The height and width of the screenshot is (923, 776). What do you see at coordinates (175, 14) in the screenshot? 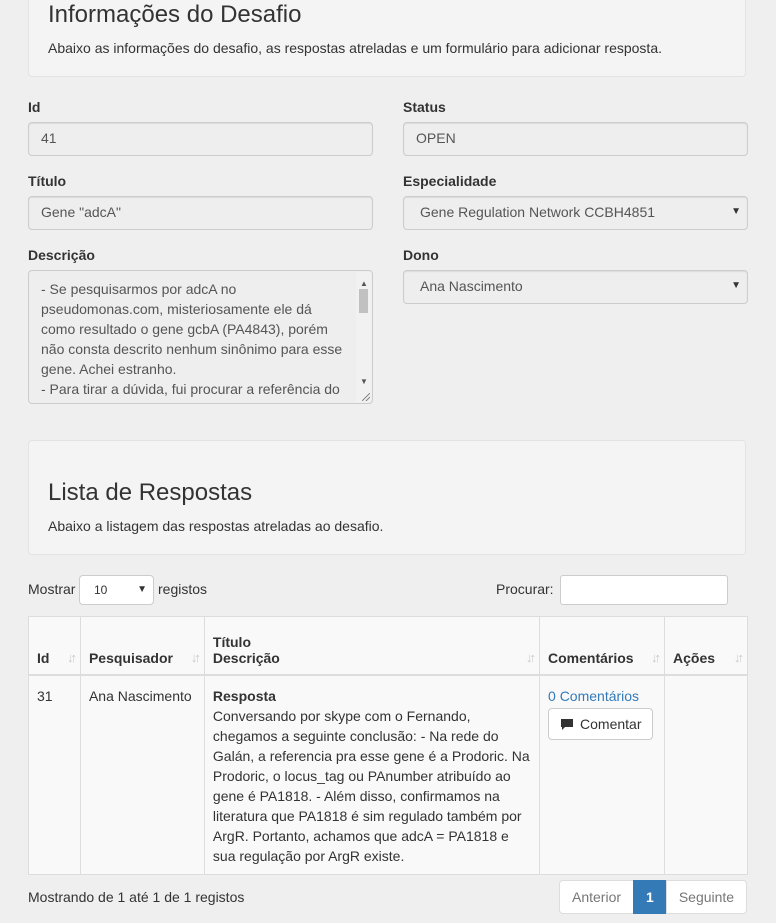
I see `page-title: Informações do Desafio` at bounding box center [175, 14].